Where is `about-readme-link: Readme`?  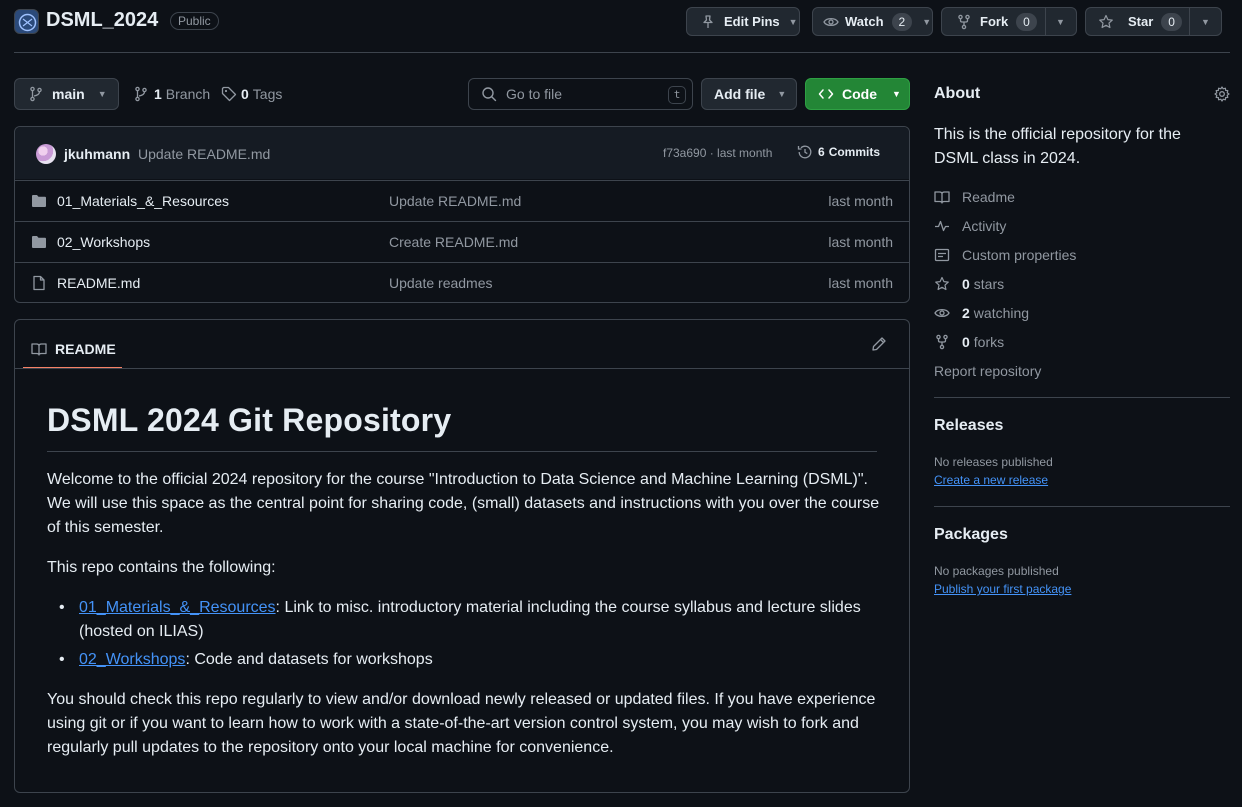
about-readme-link: Readme is located at coordinates (974, 197).